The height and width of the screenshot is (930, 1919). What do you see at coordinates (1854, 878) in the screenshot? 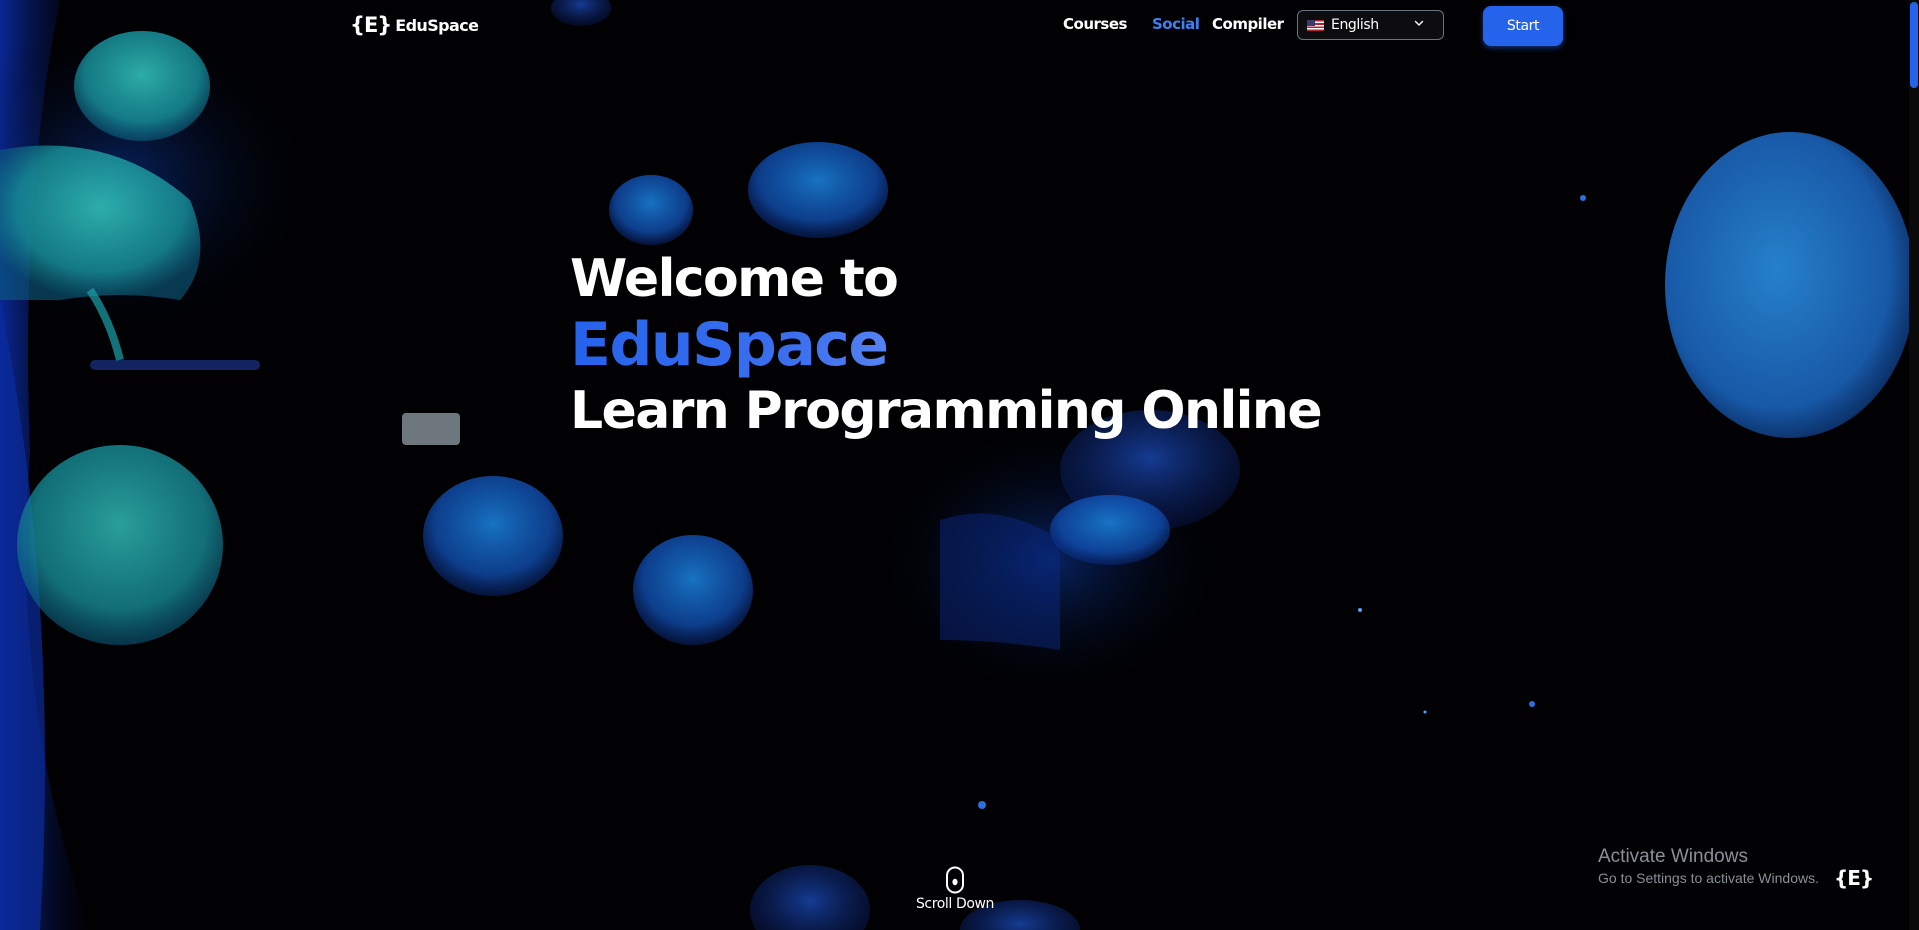
I see `corner-logo-icon: {E}` at bounding box center [1854, 878].